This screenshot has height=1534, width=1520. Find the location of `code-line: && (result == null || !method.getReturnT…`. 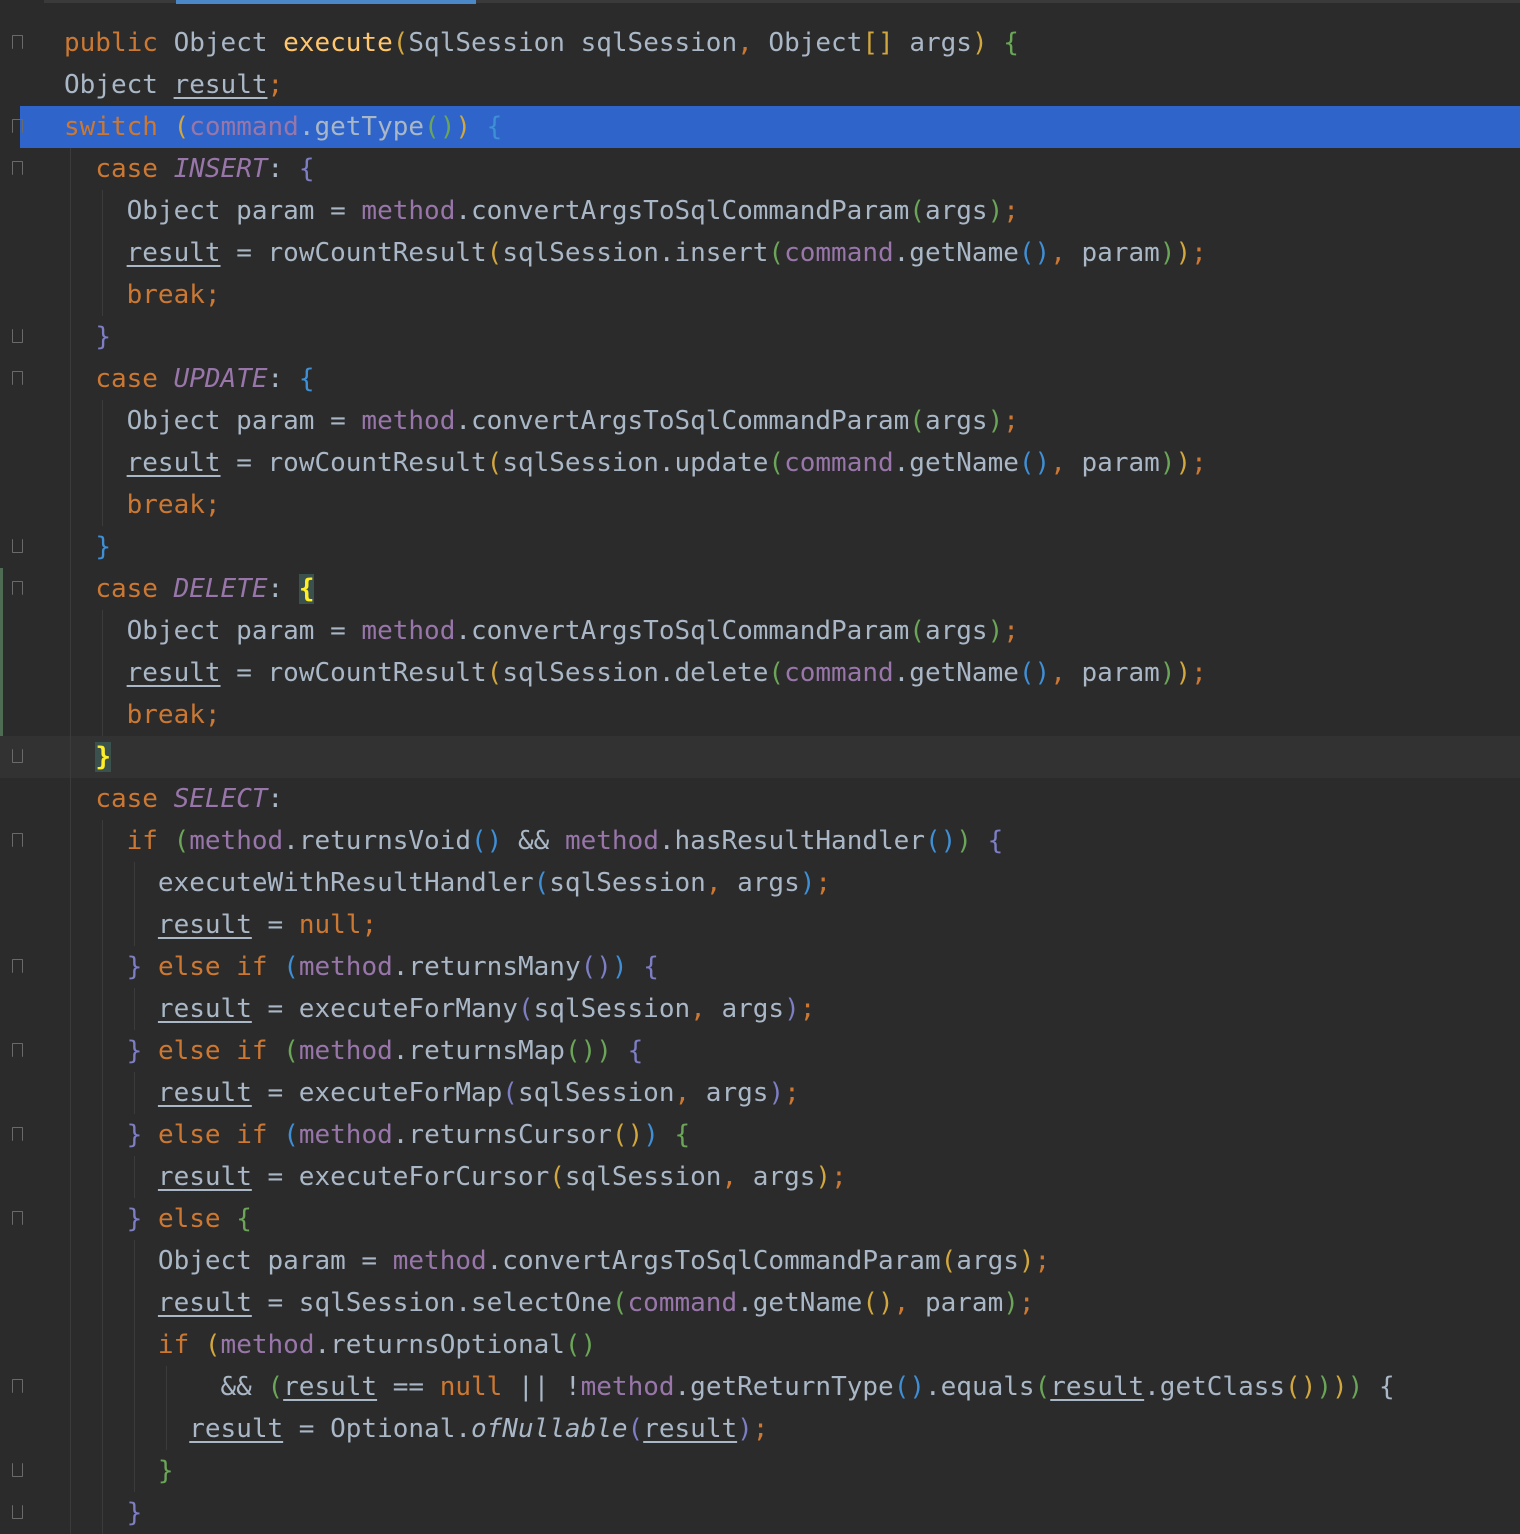

code-line: && (result == null || !method.getReturnT… is located at coordinates (760, 1387).